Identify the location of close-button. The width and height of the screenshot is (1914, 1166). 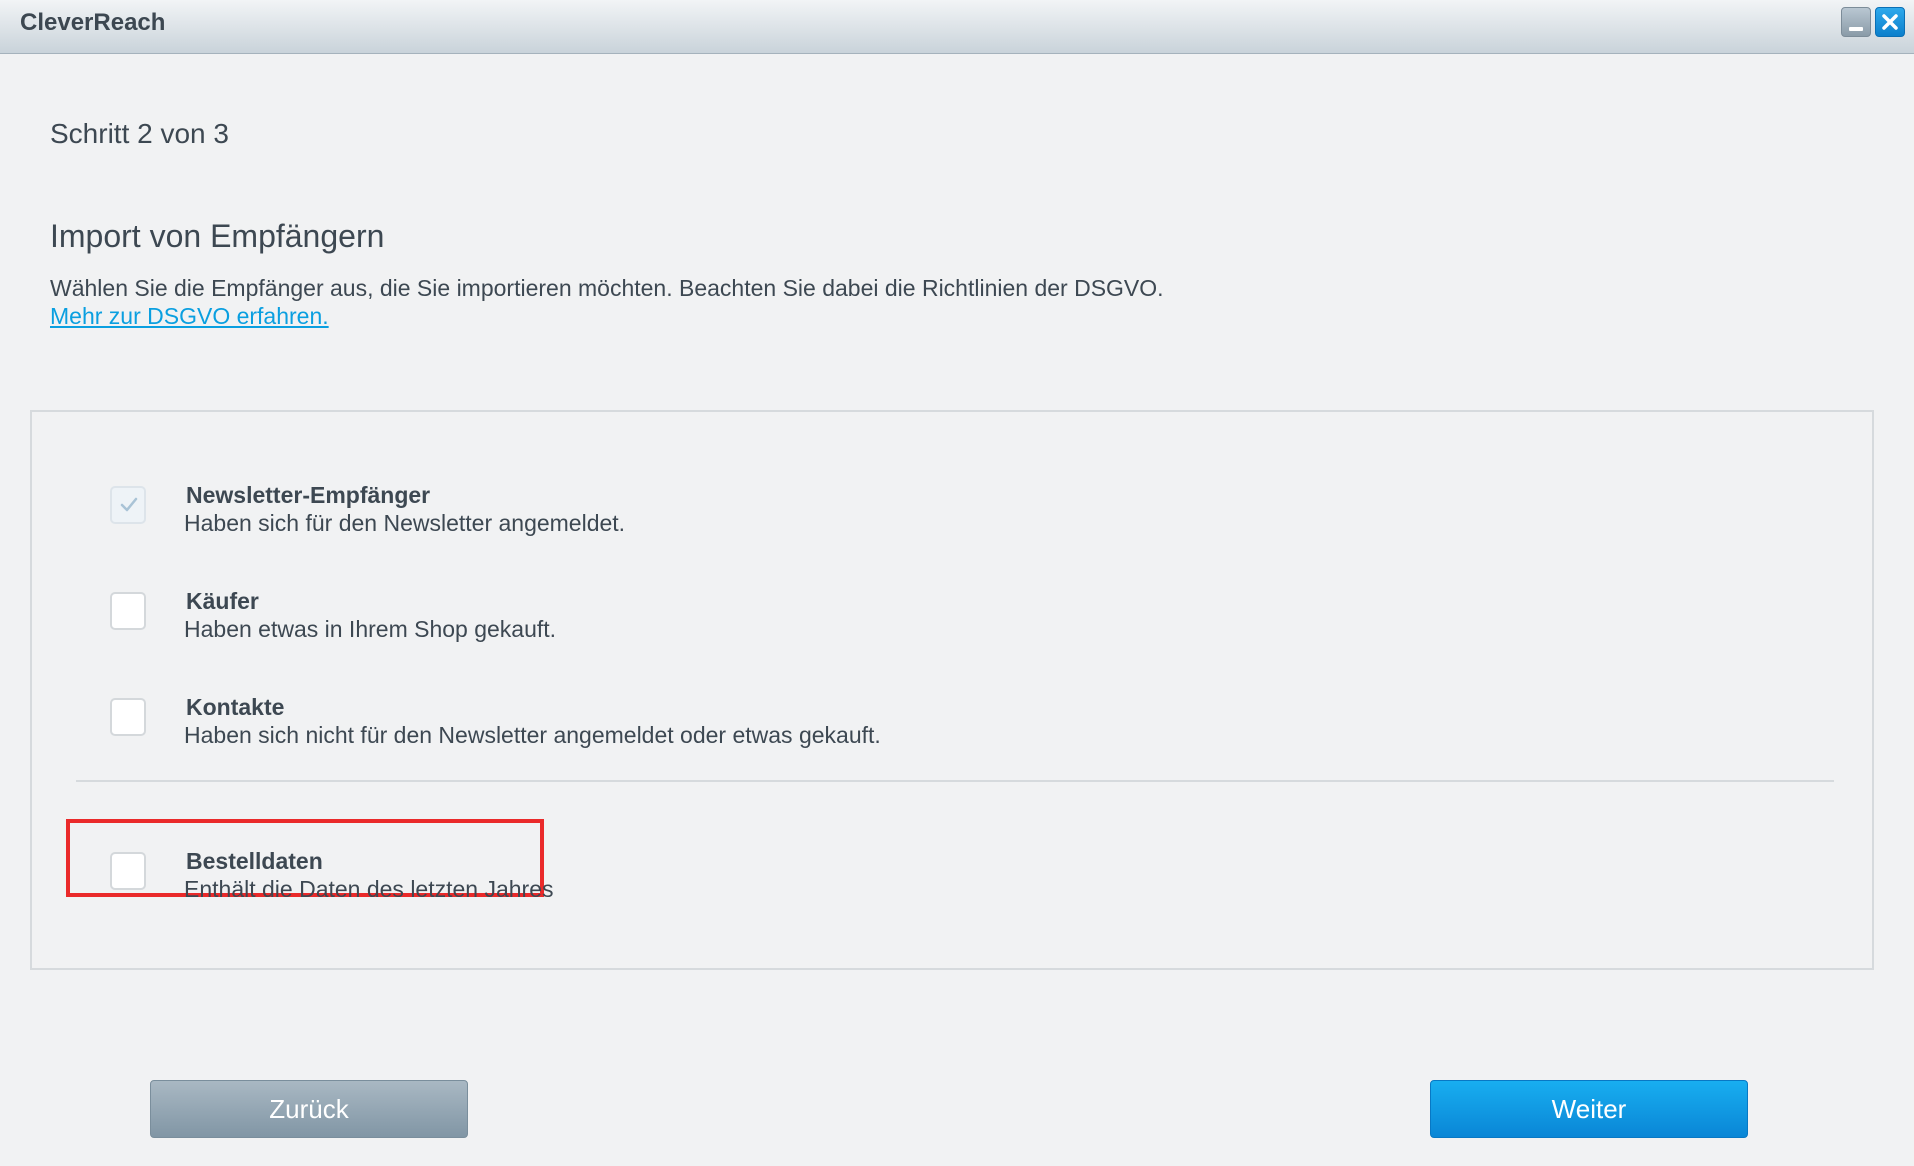
(1890, 22).